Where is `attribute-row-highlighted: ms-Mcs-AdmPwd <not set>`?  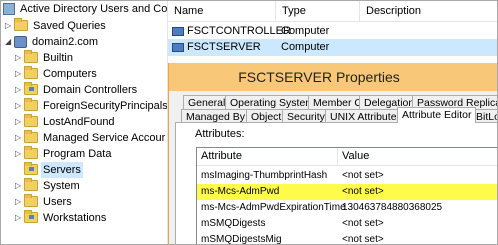 attribute-row-highlighted: ms-Mcs-AdmPwd <not set> is located at coordinates (347, 192).